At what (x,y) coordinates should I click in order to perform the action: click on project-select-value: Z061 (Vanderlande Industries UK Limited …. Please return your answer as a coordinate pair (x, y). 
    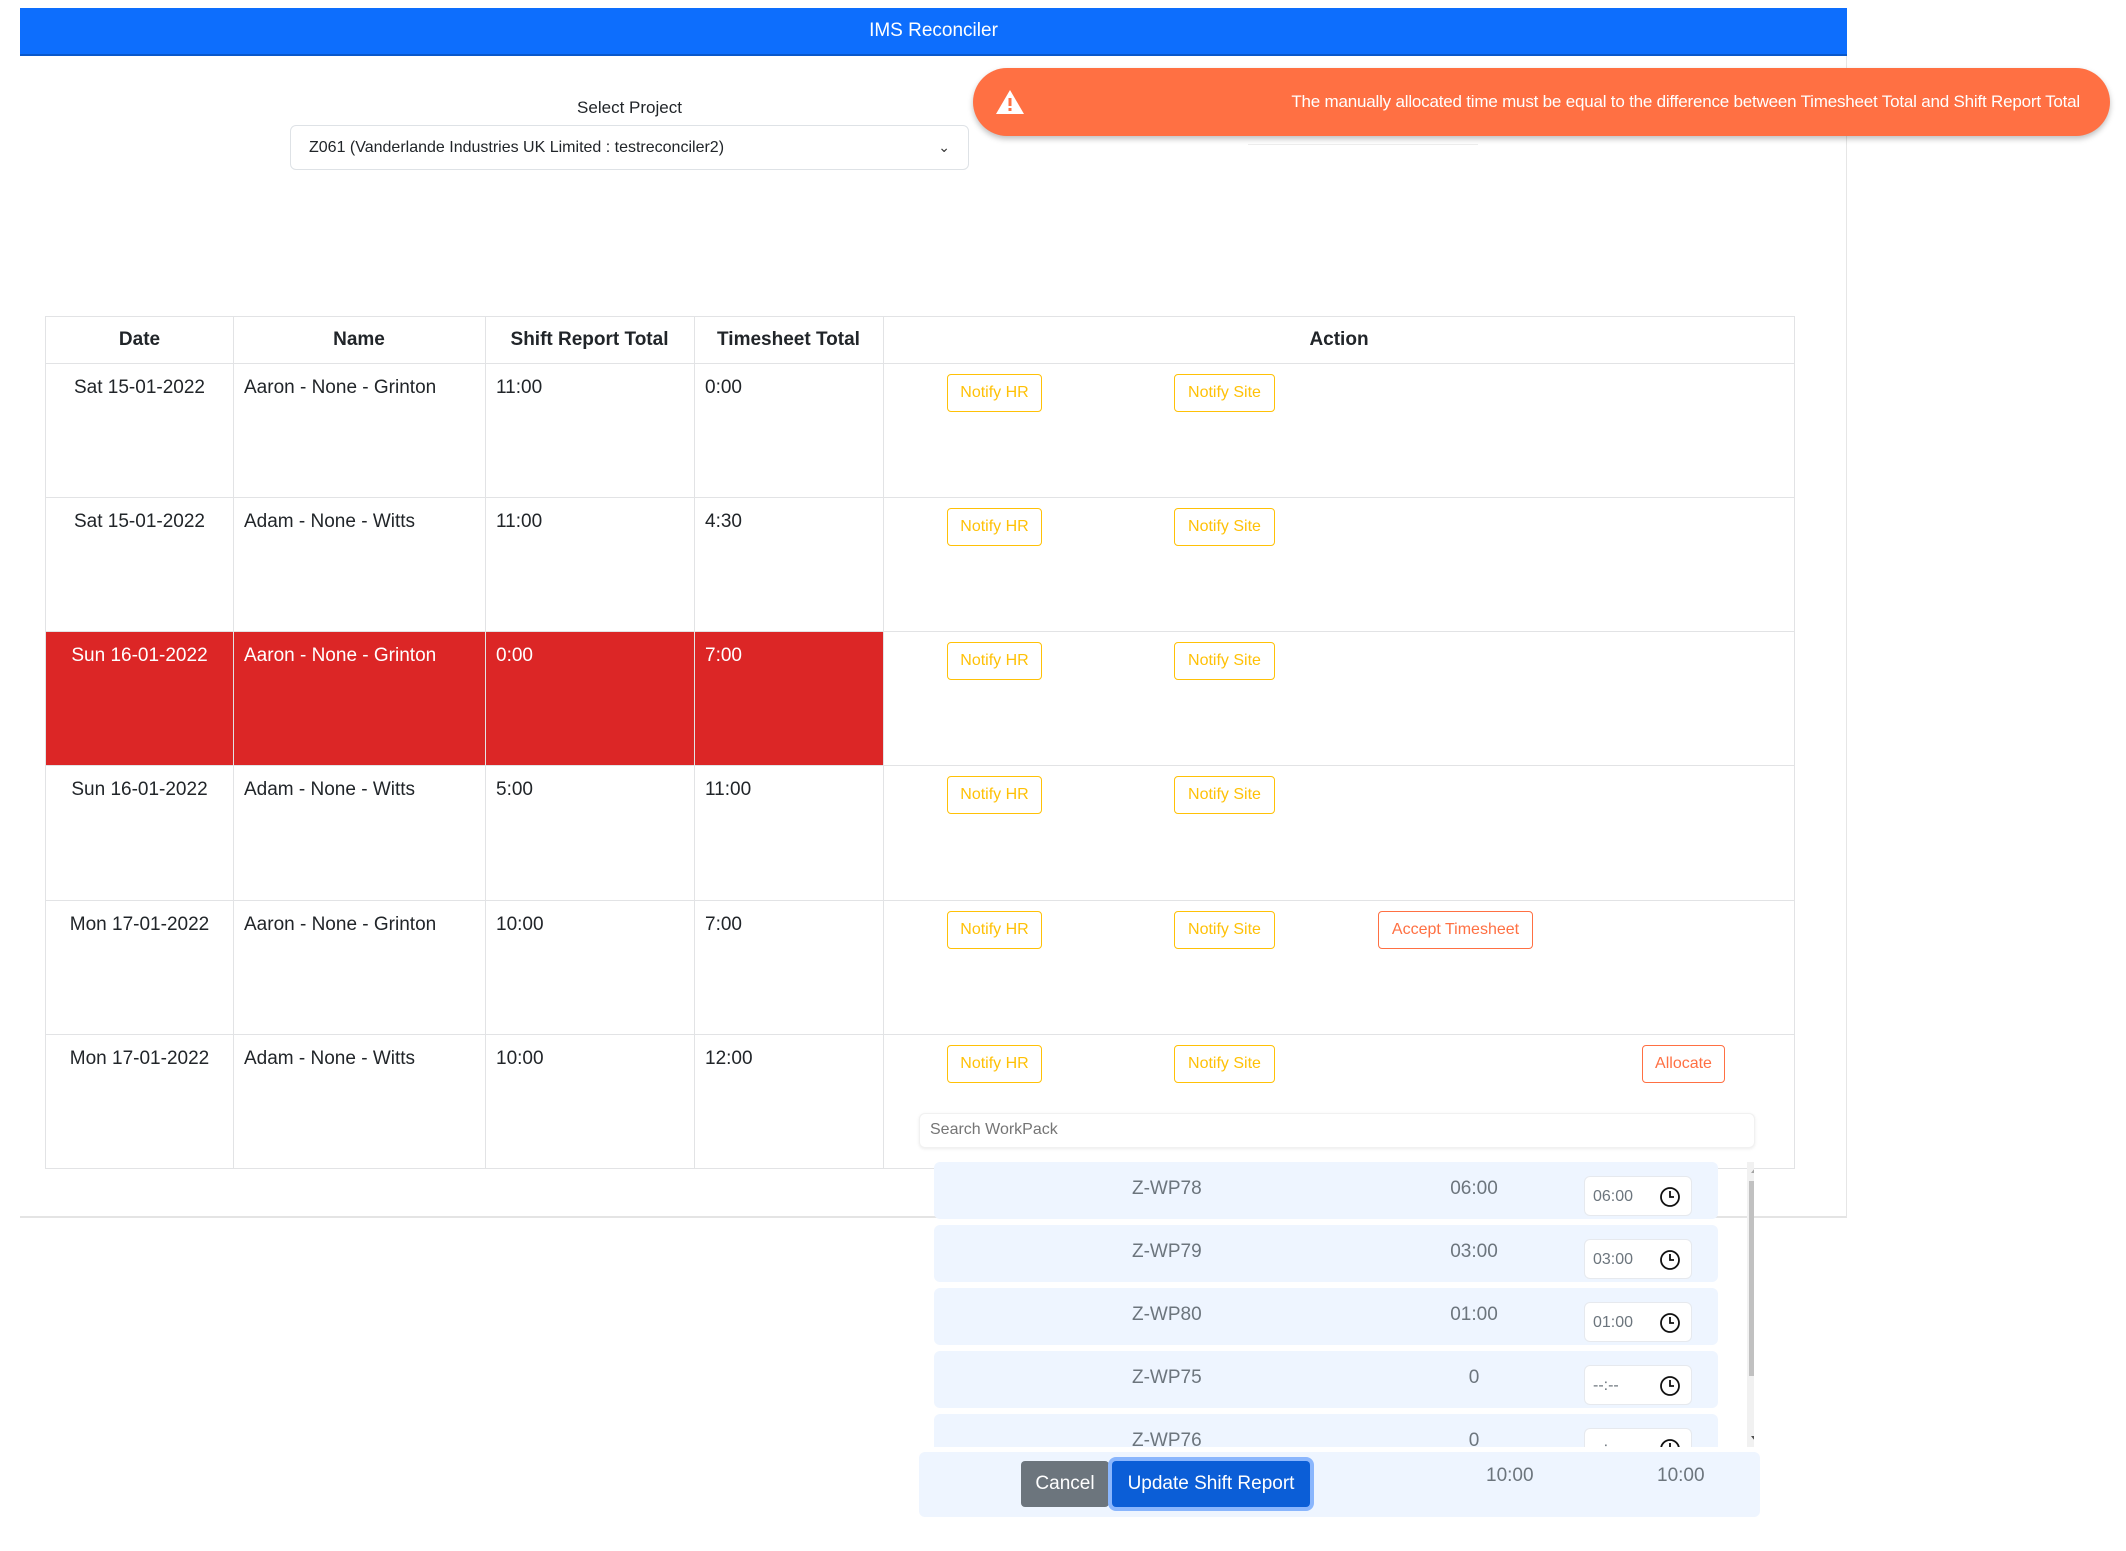
    Looking at the image, I should click on (517, 147).